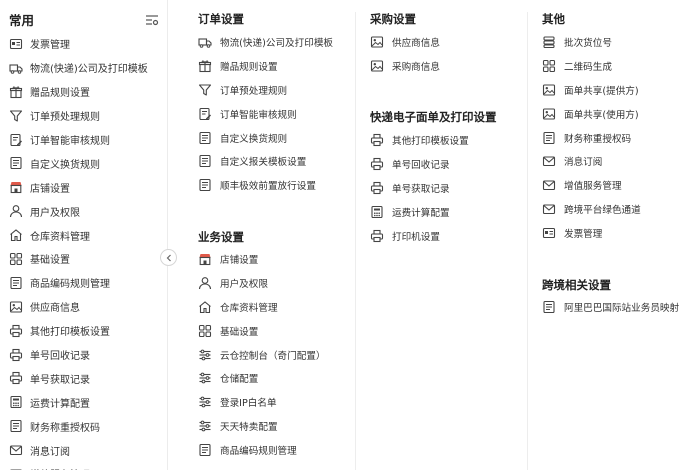  I want to click on menu-item: 其他打印模板设置, so click(419, 140).